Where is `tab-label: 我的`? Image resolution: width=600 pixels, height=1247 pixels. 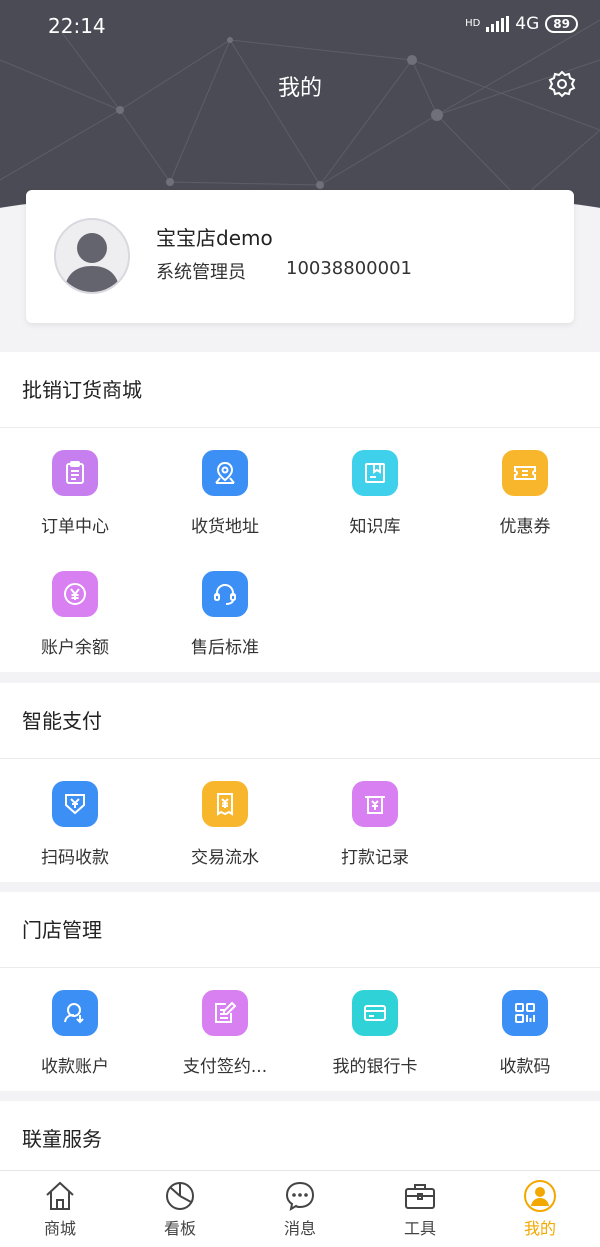 tab-label: 我的 is located at coordinates (539, 1228).